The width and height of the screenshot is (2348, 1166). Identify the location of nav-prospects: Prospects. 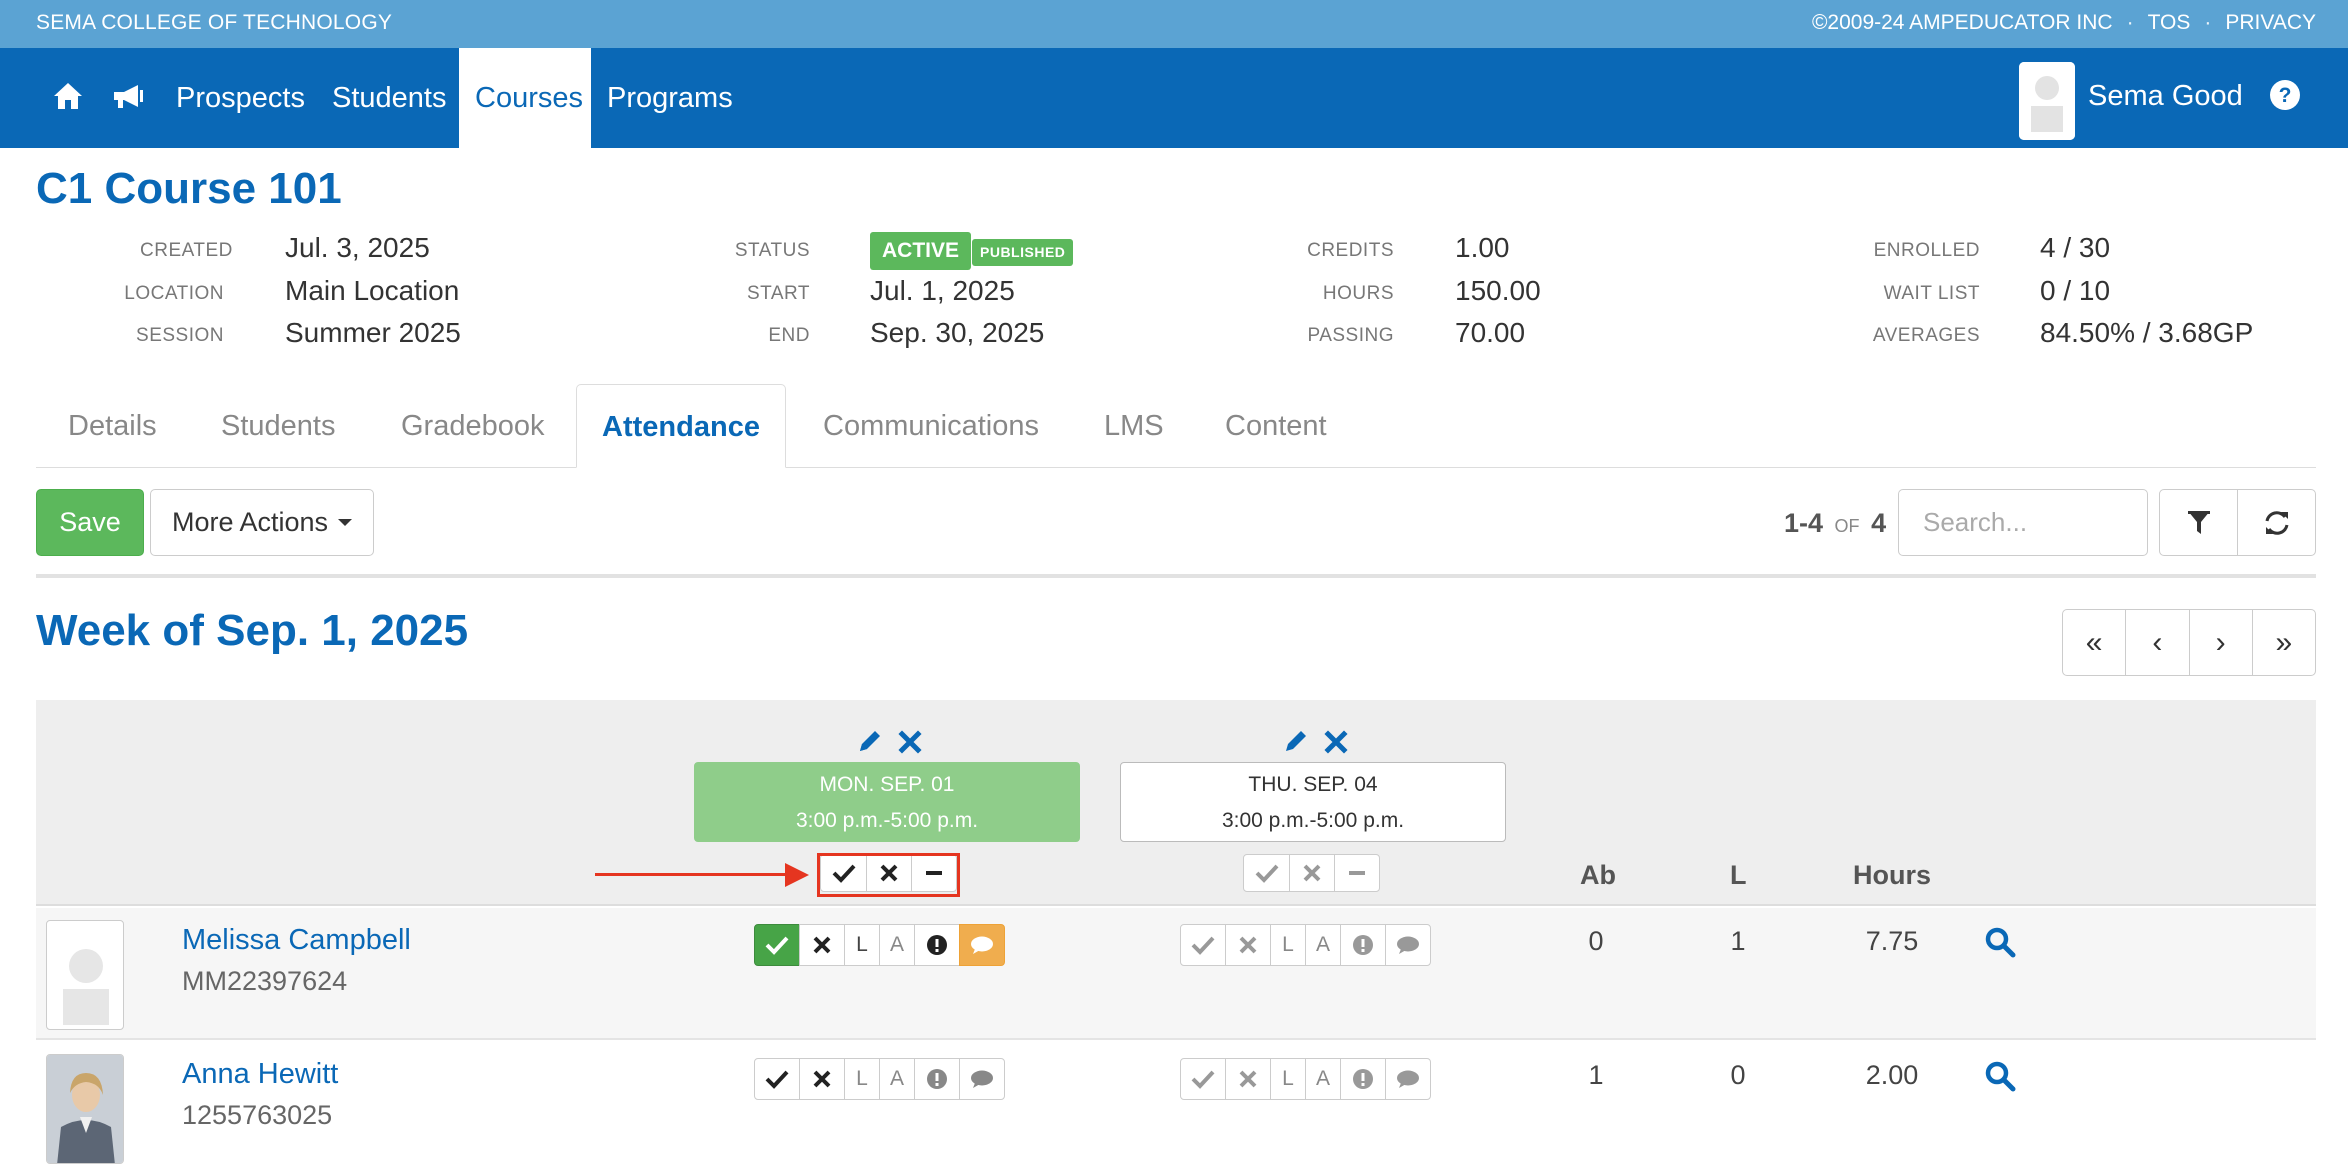
(240, 98).